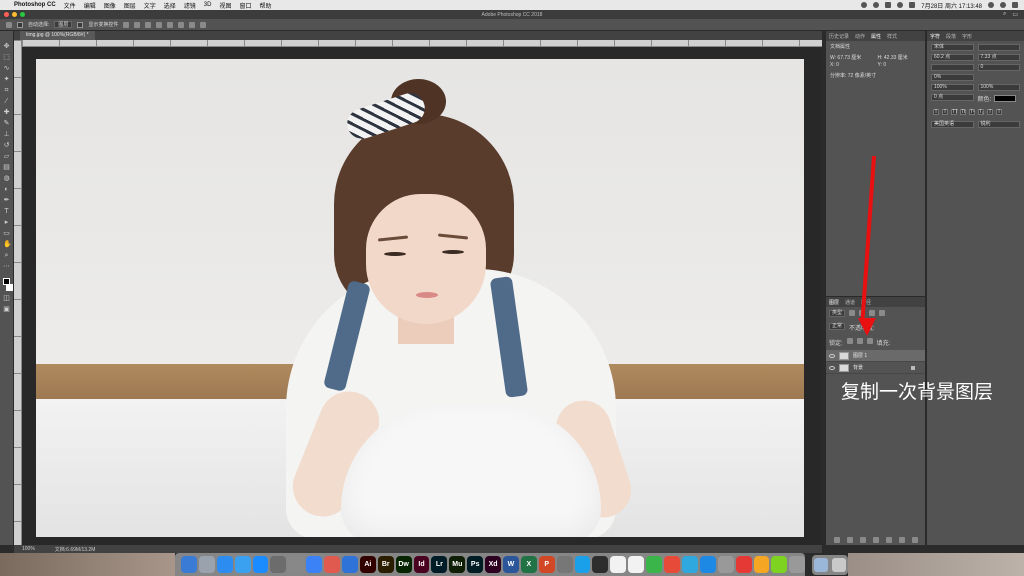  What do you see at coordinates (6, 189) in the screenshot?
I see `dodge-tool-icon: ◐` at bounding box center [6, 189].